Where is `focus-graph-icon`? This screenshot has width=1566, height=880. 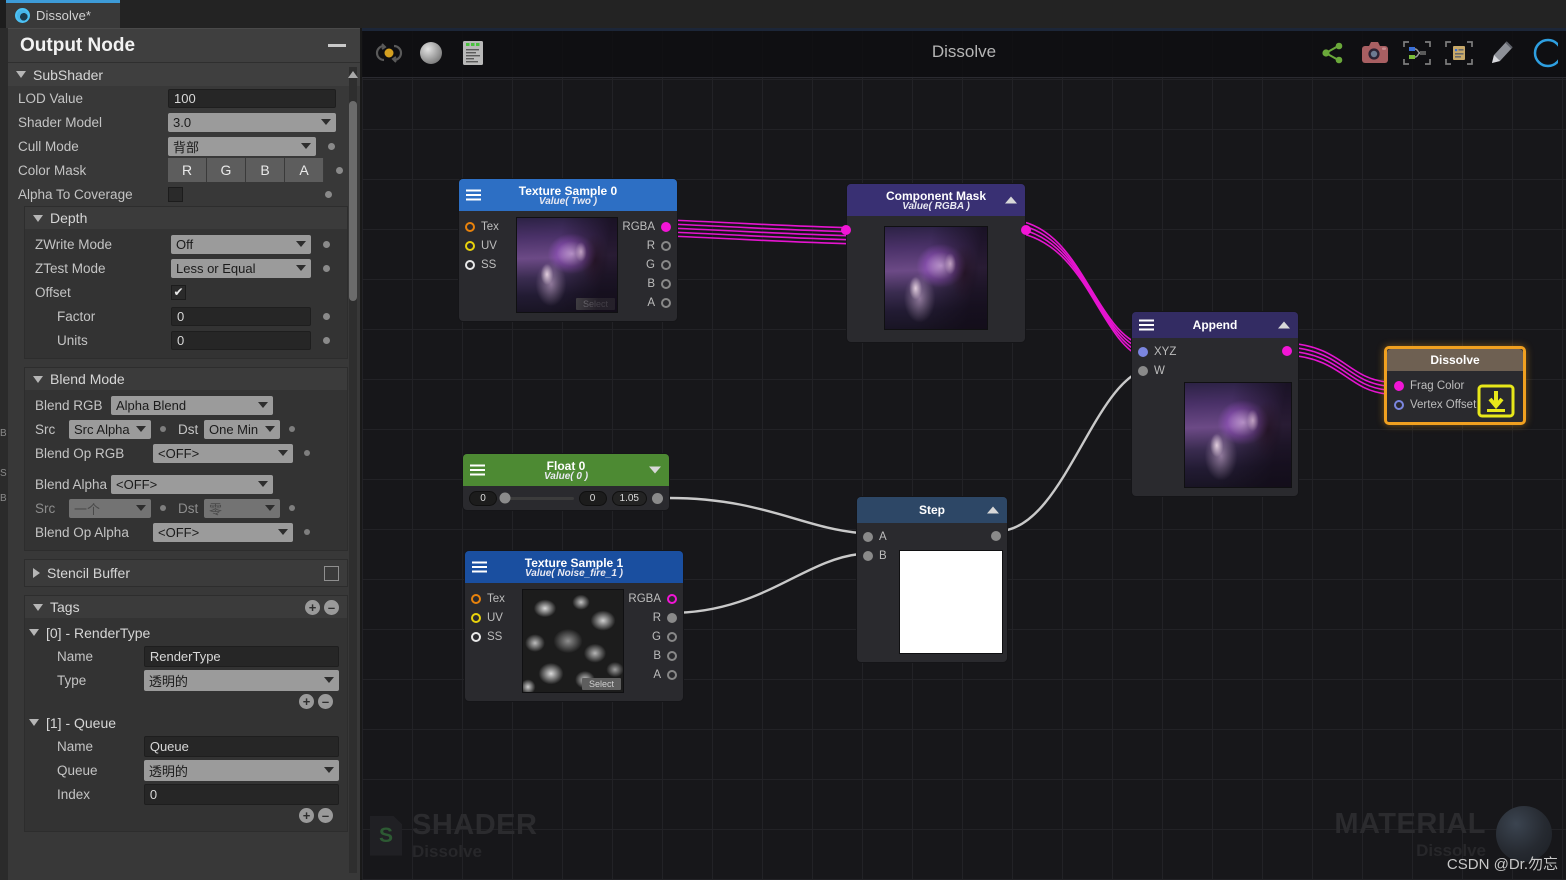
focus-graph-icon is located at coordinates (1417, 53).